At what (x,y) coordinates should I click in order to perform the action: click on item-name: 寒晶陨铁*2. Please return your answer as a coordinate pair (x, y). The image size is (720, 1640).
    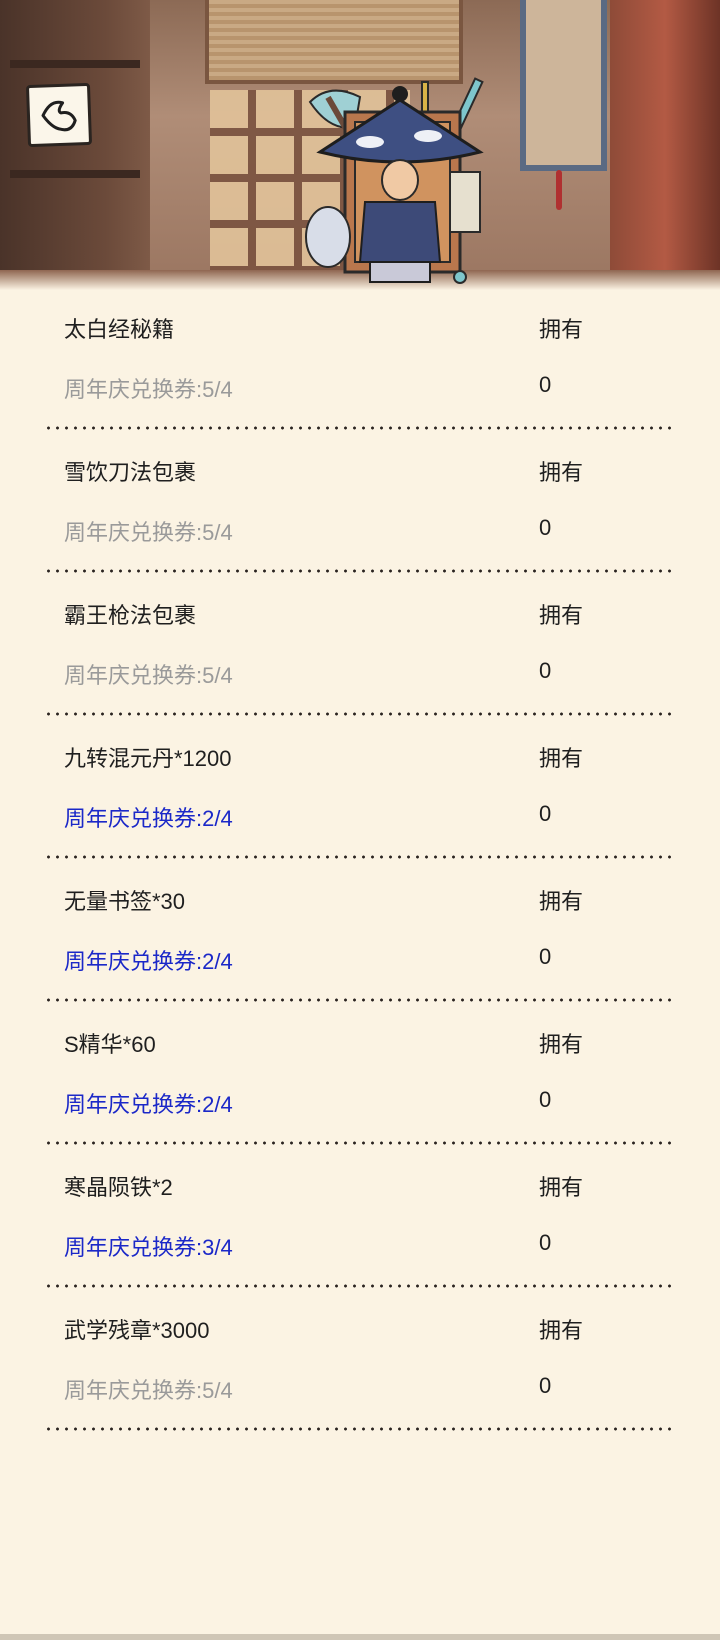
    Looking at the image, I should click on (118, 1187).